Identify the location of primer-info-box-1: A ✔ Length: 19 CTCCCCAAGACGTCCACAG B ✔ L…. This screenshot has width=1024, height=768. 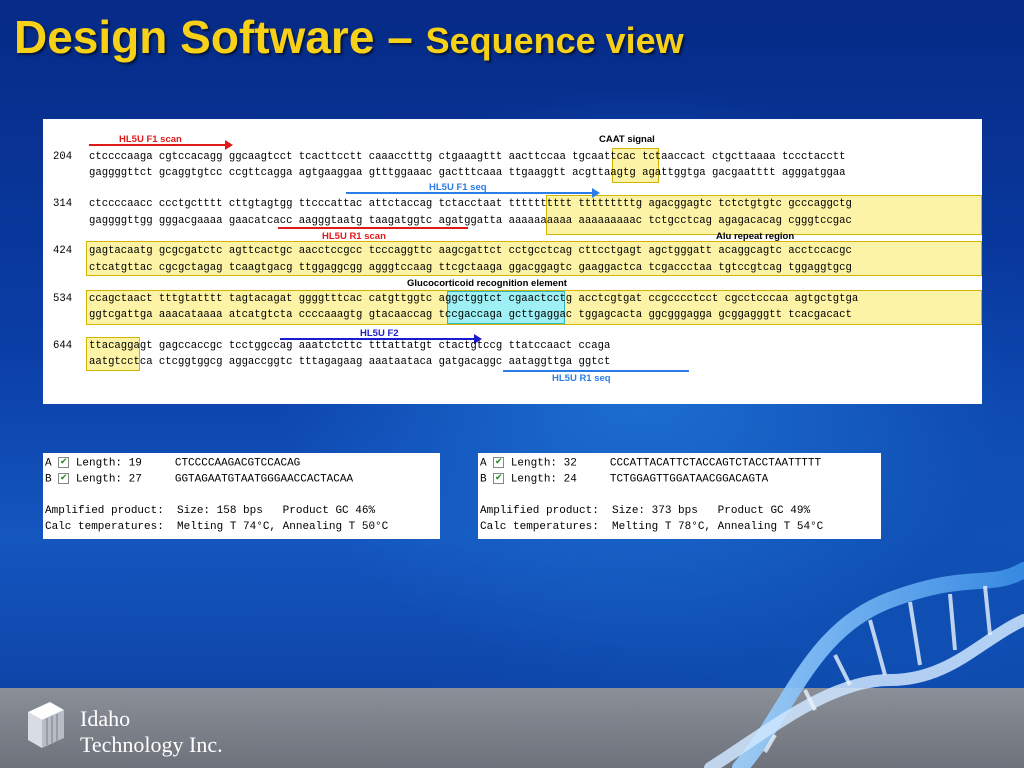
(241, 496).